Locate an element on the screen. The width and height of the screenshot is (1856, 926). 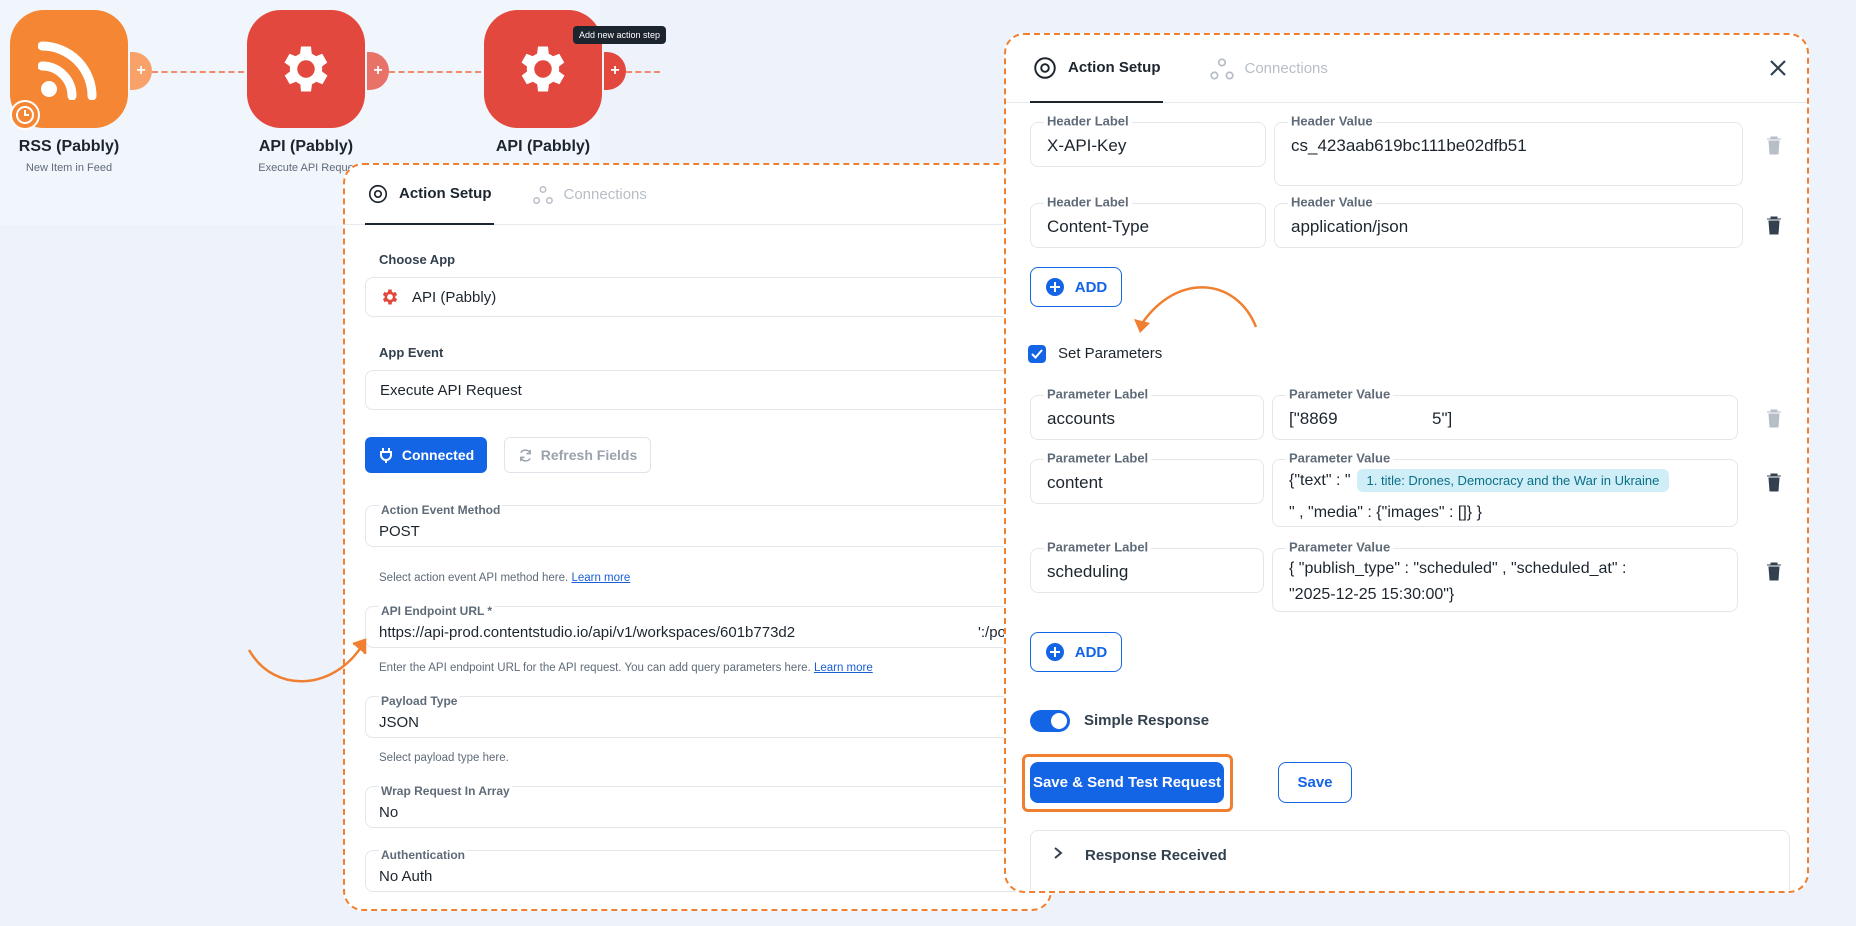
header-value: application/json is located at coordinates (1350, 226).